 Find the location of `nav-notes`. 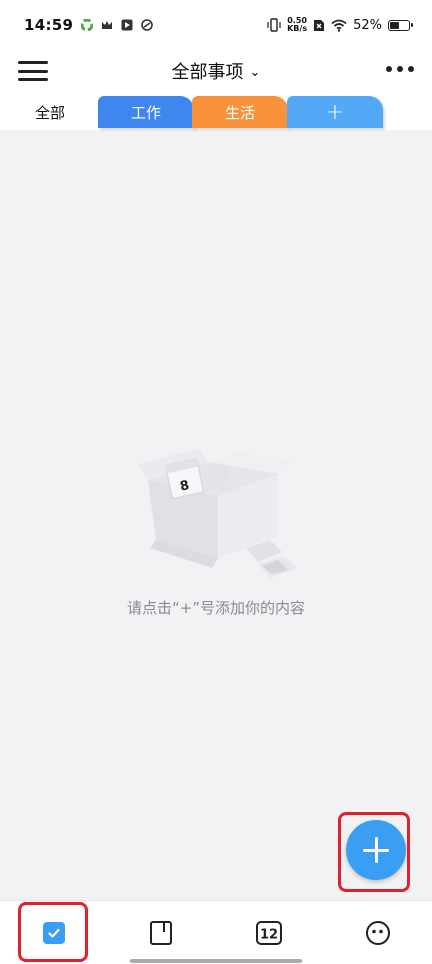

nav-notes is located at coordinates (161, 933).